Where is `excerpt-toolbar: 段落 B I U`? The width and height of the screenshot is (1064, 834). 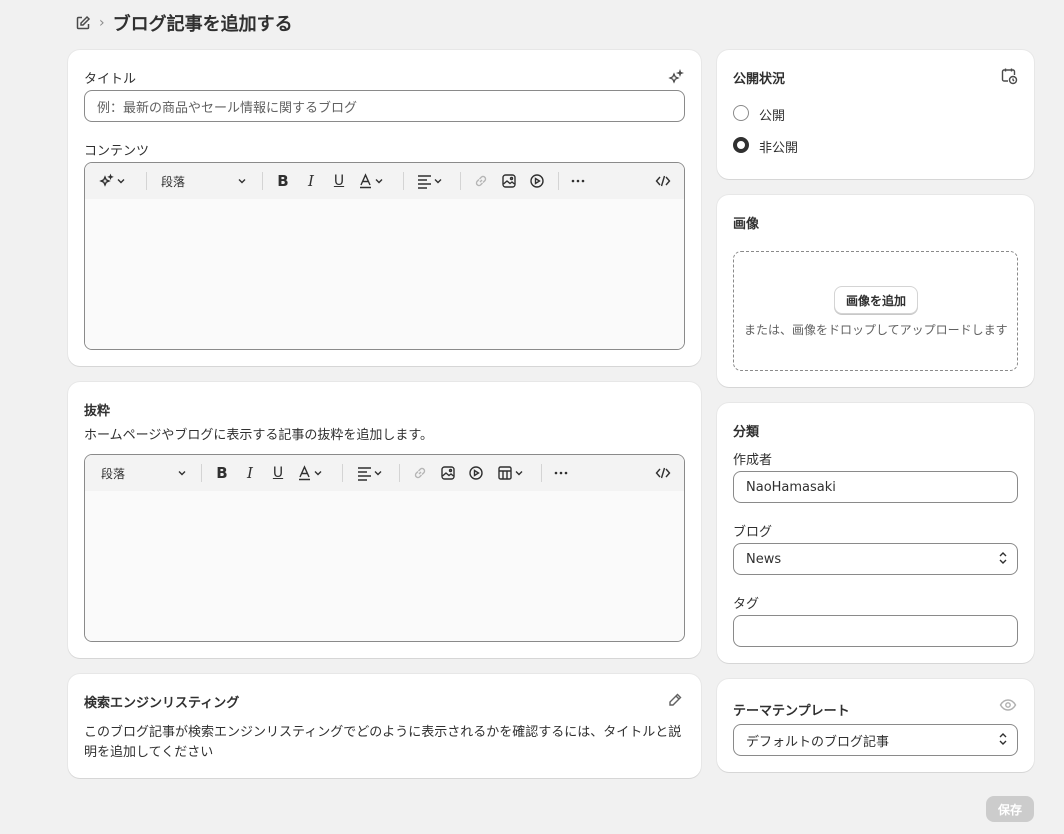
excerpt-toolbar: 段落 B I U is located at coordinates (384, 473).